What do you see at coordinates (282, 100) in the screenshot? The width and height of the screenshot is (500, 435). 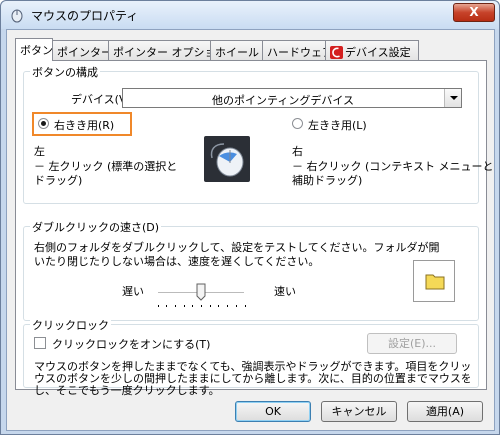 I see `device-select-value: 他のポインティングデバイス` at bounding box center [282, 100].